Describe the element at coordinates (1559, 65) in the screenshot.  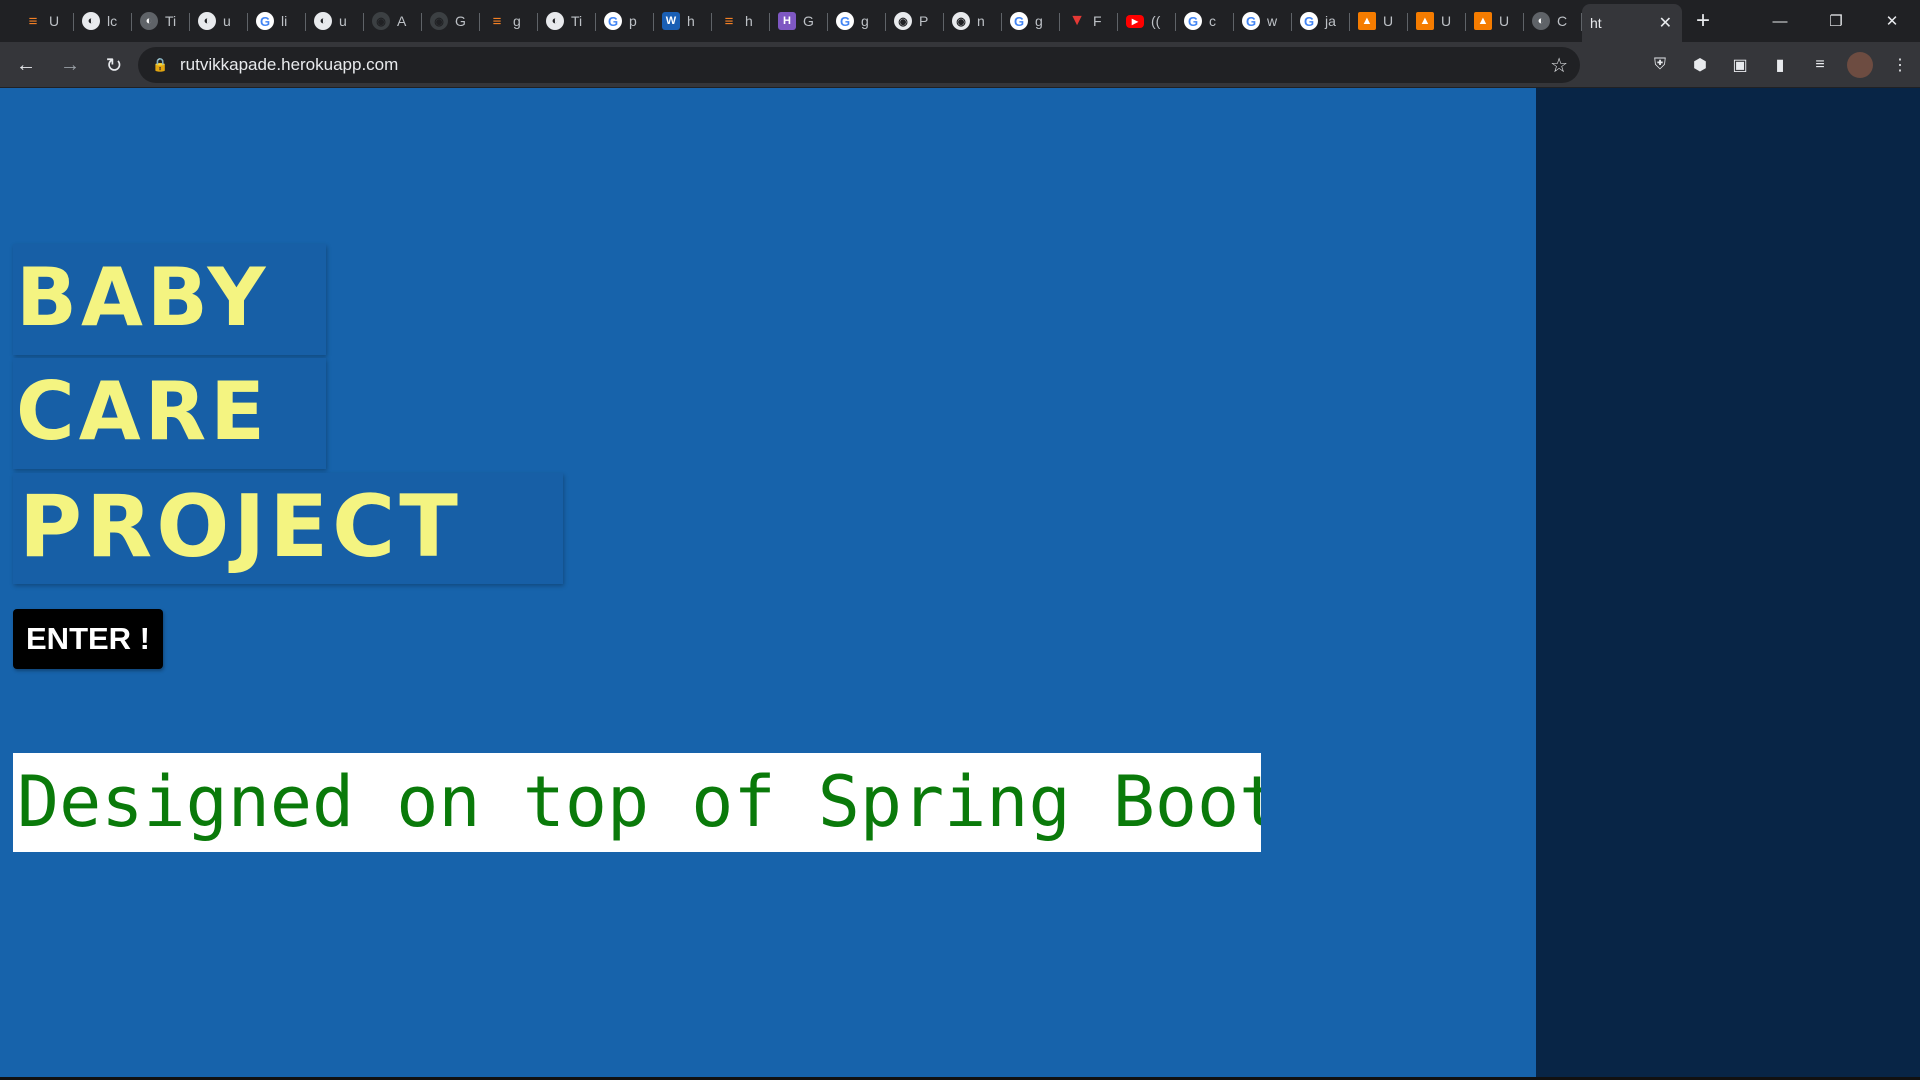
I see `bookmark-star-icon: ☆` at that location.